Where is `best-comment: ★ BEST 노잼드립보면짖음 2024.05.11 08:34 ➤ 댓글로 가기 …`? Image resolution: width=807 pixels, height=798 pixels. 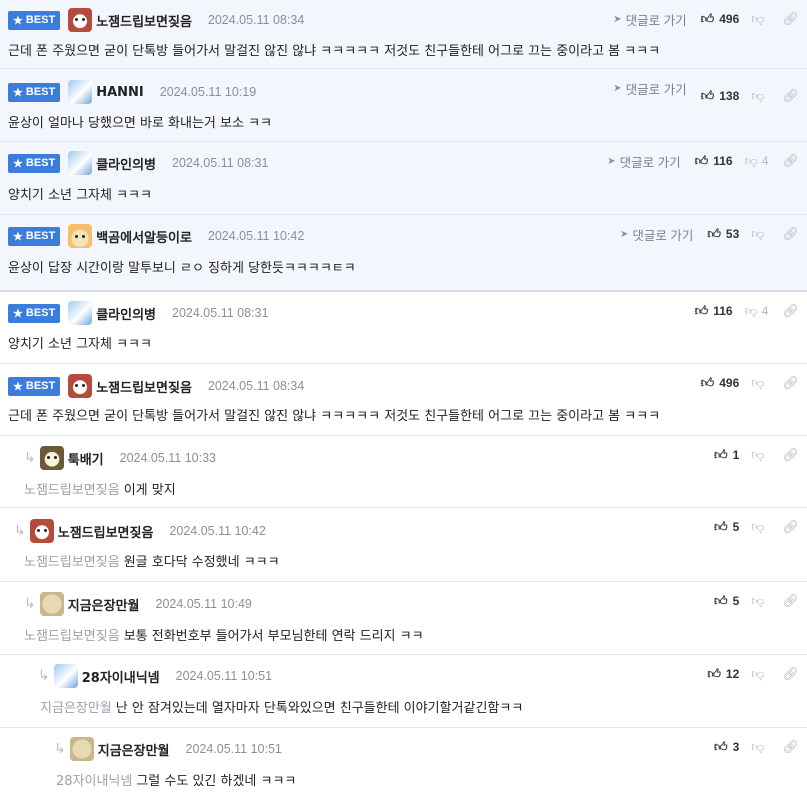
best-comment: ★ BEST 노잼드립보면짖음 2024.05.11 08:34 ➤ 댓글로 가기 … is located at coordinates (403, 34).